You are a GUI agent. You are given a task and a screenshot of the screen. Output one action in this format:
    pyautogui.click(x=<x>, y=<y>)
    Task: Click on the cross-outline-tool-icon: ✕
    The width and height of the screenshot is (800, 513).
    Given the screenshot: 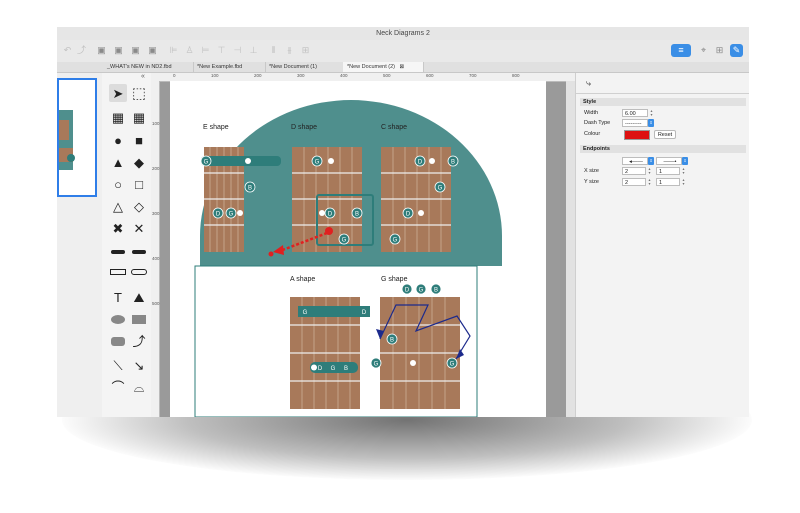 What is the action you would take?
    pyautogui.click(x=139, y=228)
    